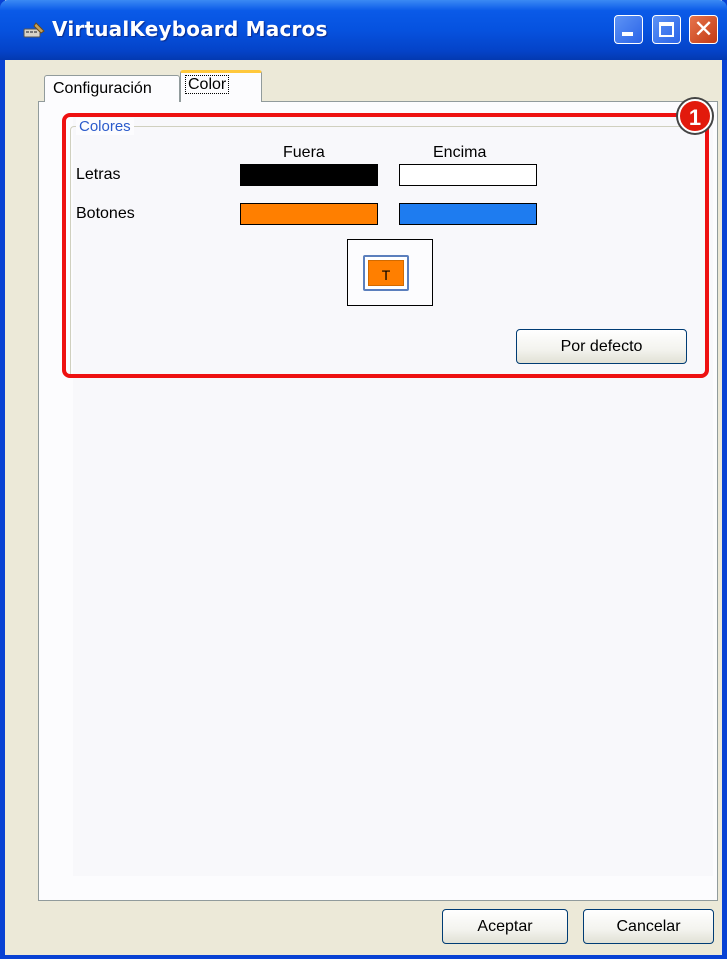 This screenshot has width=727, height=959. I want to click on cancelar-button: Cancelar, so click(648, 926).